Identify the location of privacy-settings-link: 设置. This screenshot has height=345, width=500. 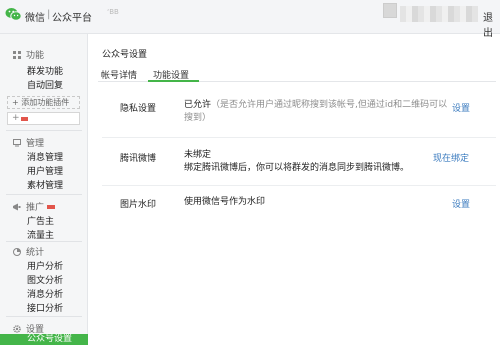
(461, 107).